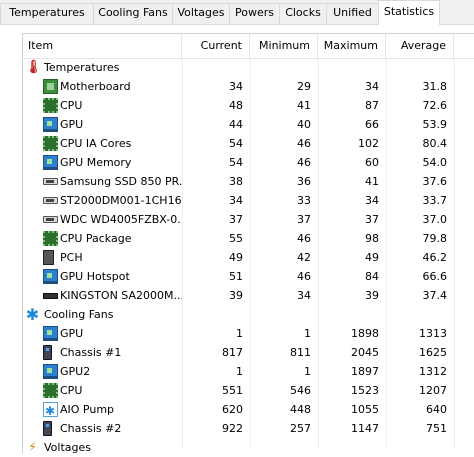  I want to click on column-average: Average, so click(420, 46).